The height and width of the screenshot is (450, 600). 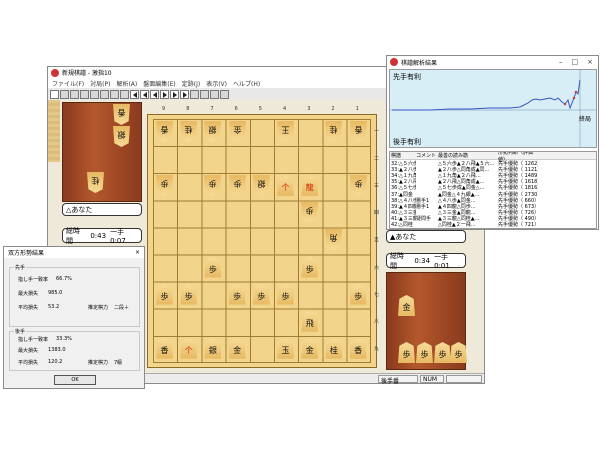 What do you see at coordinates (397, 260) in the screenshot?
I see `sente-time-label: 総時間` at bounding box center [397, 260].